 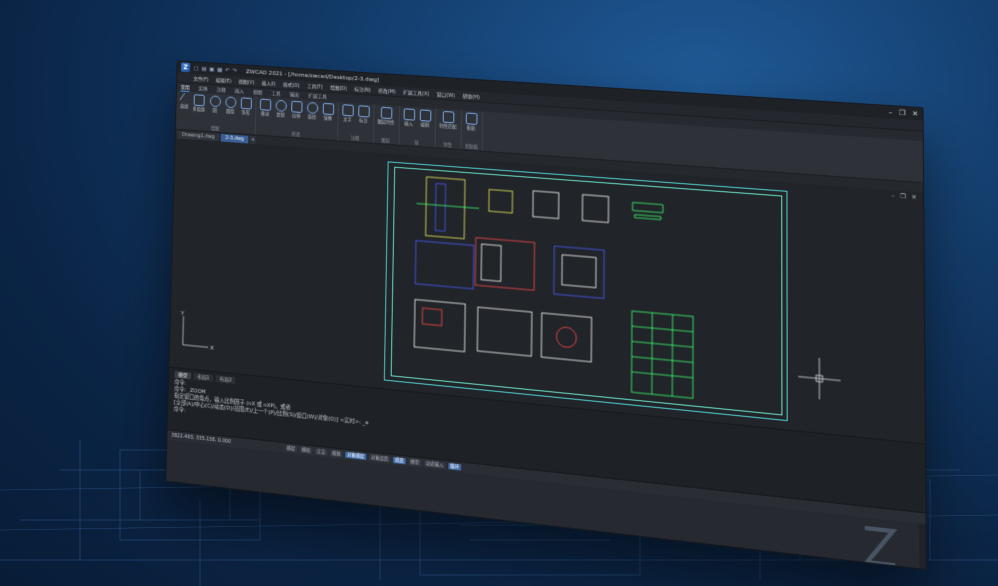 I want to click on menu-extensions: 扩展工具(X), so click(x=416, y=92).